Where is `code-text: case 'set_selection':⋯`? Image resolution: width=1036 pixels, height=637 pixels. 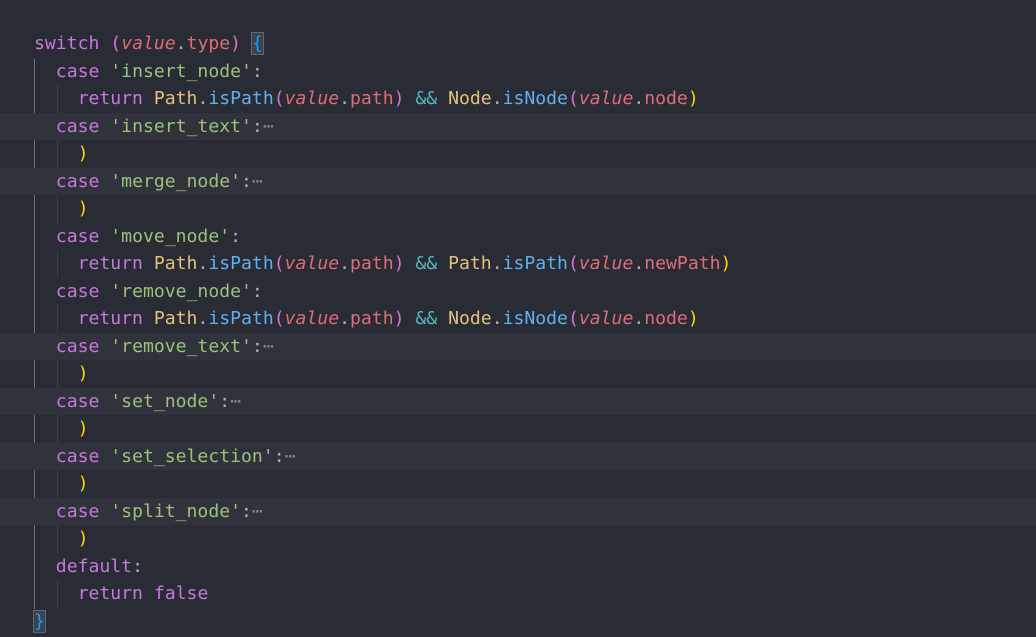
code-text: case 'set_selection':⋯ is located at coordinates (176, 457).